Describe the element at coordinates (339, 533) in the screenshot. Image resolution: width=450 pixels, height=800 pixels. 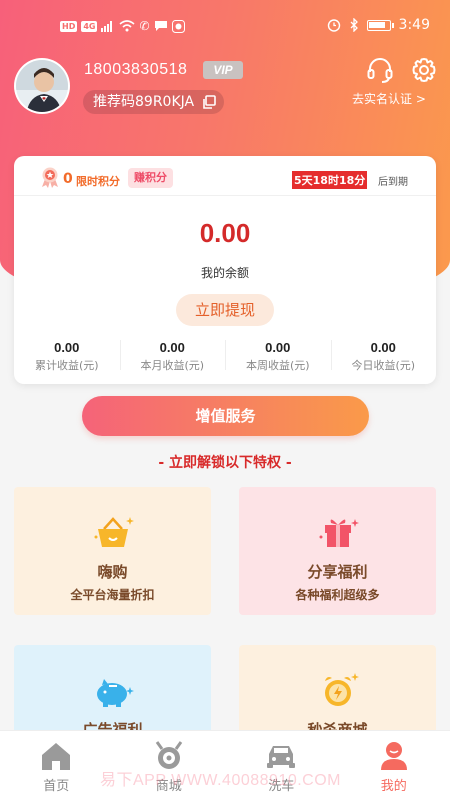
I see `gift-icon` at that location.